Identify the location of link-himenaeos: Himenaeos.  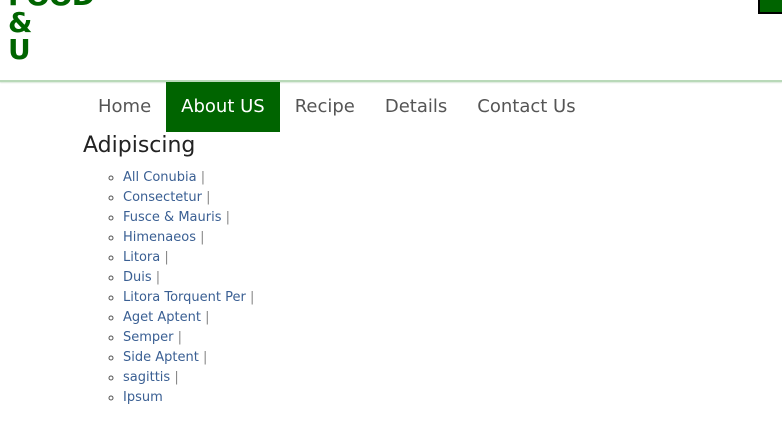
(159, 237).